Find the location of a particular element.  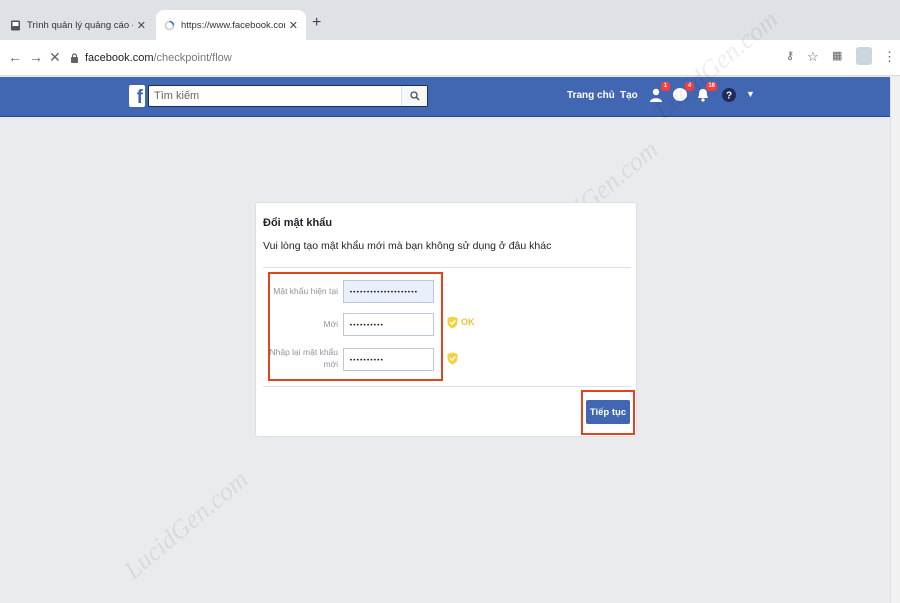

search-box: Tìm kiếm is located at coordinates (288, 96).